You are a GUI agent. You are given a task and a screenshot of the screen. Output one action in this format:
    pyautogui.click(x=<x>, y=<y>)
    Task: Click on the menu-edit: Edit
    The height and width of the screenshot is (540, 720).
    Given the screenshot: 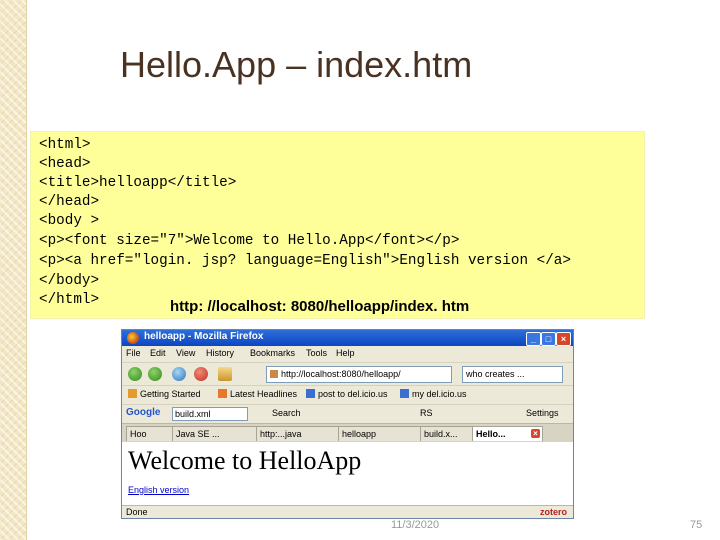 What is the action you would take?
    pyautogui.click(x=158, y=353)
    